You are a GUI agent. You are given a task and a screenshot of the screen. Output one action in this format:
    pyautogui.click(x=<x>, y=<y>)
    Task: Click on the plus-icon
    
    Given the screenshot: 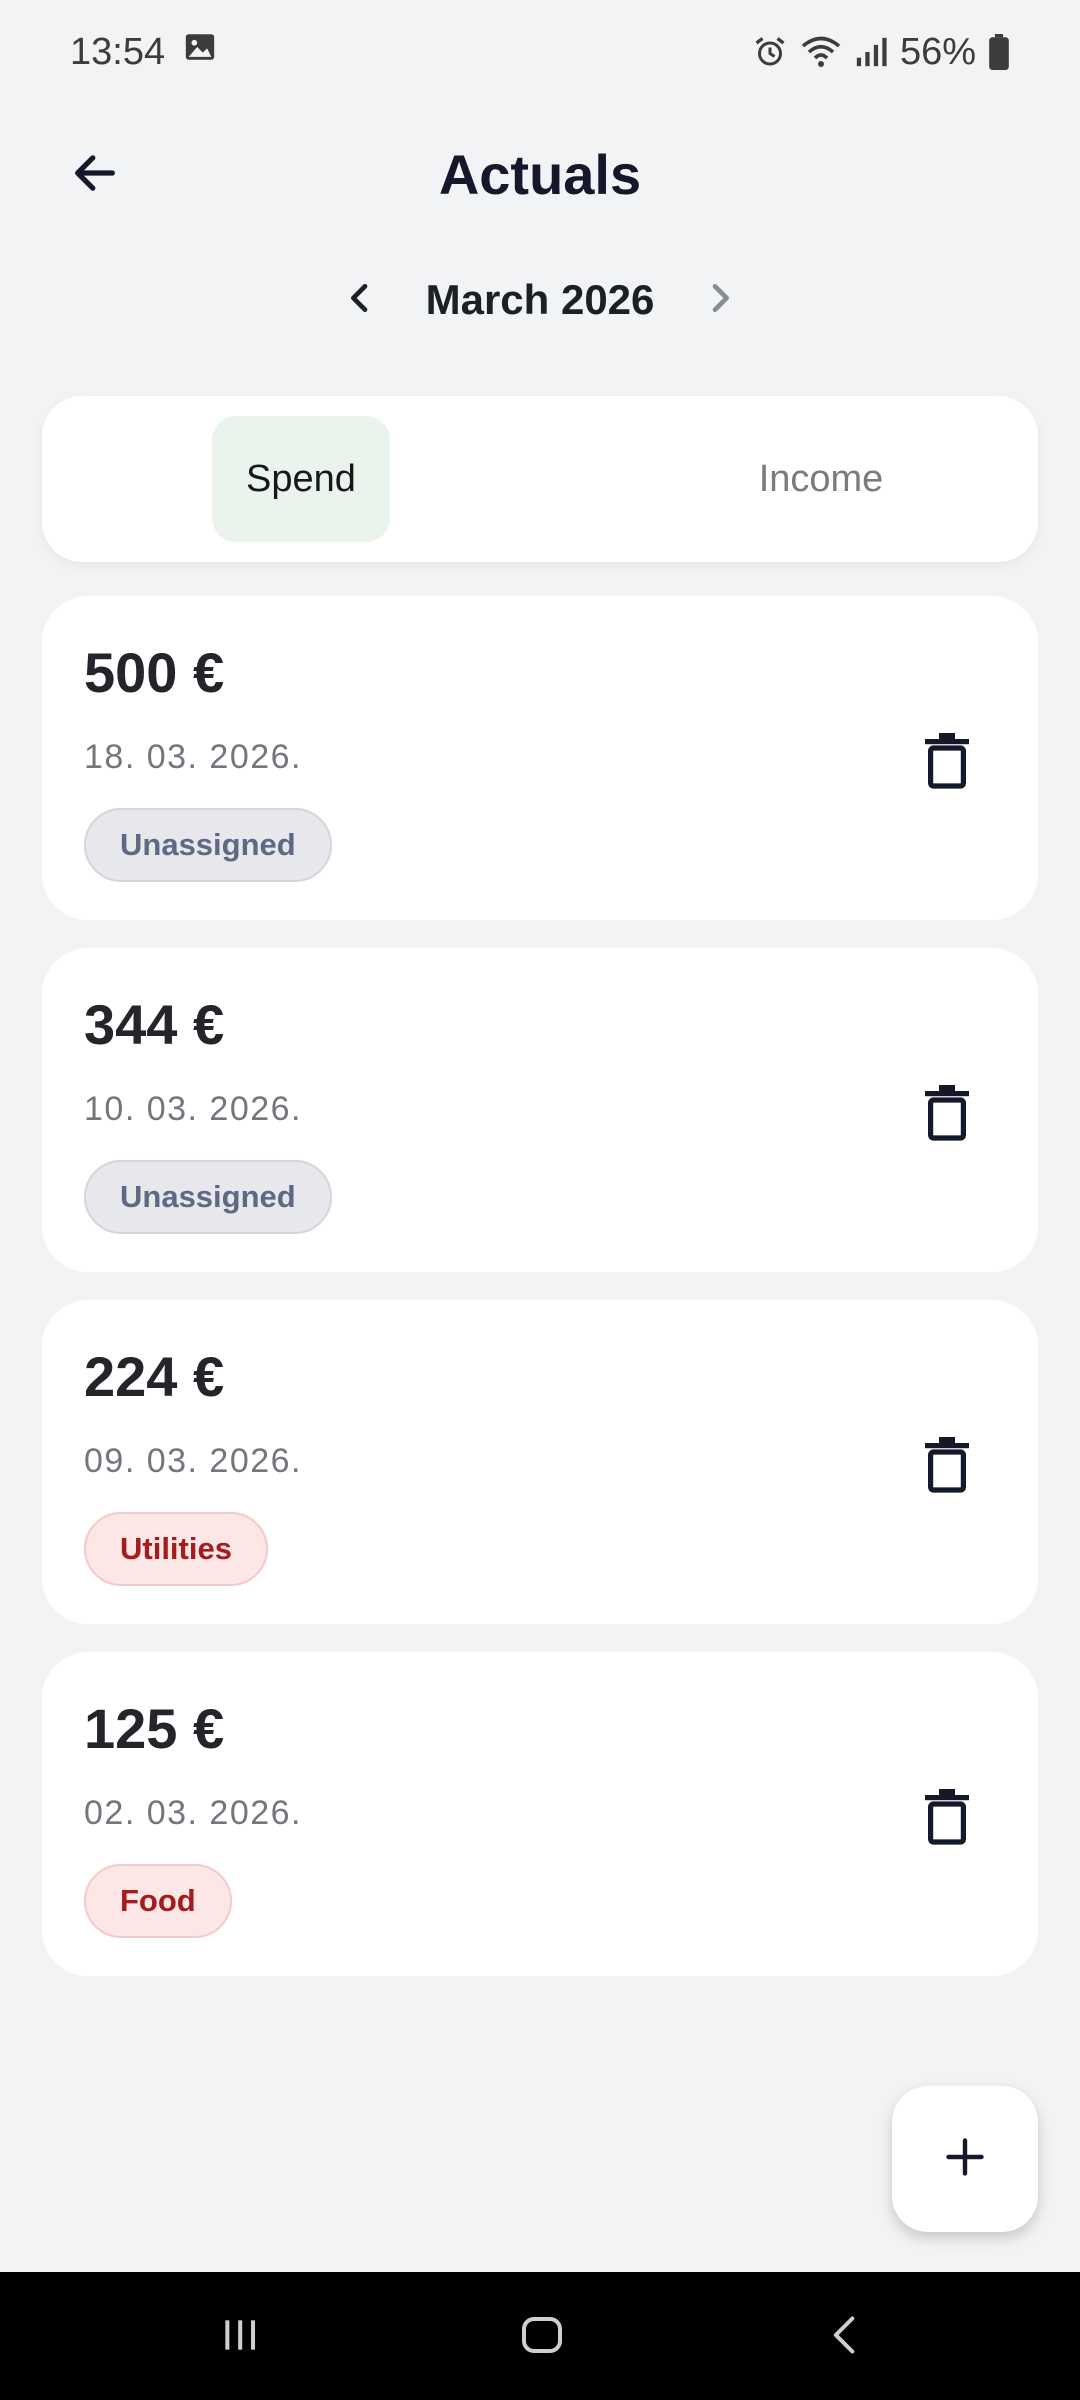 What is the action you would take?
    pyautogui.click(x=965, y=2159)
    